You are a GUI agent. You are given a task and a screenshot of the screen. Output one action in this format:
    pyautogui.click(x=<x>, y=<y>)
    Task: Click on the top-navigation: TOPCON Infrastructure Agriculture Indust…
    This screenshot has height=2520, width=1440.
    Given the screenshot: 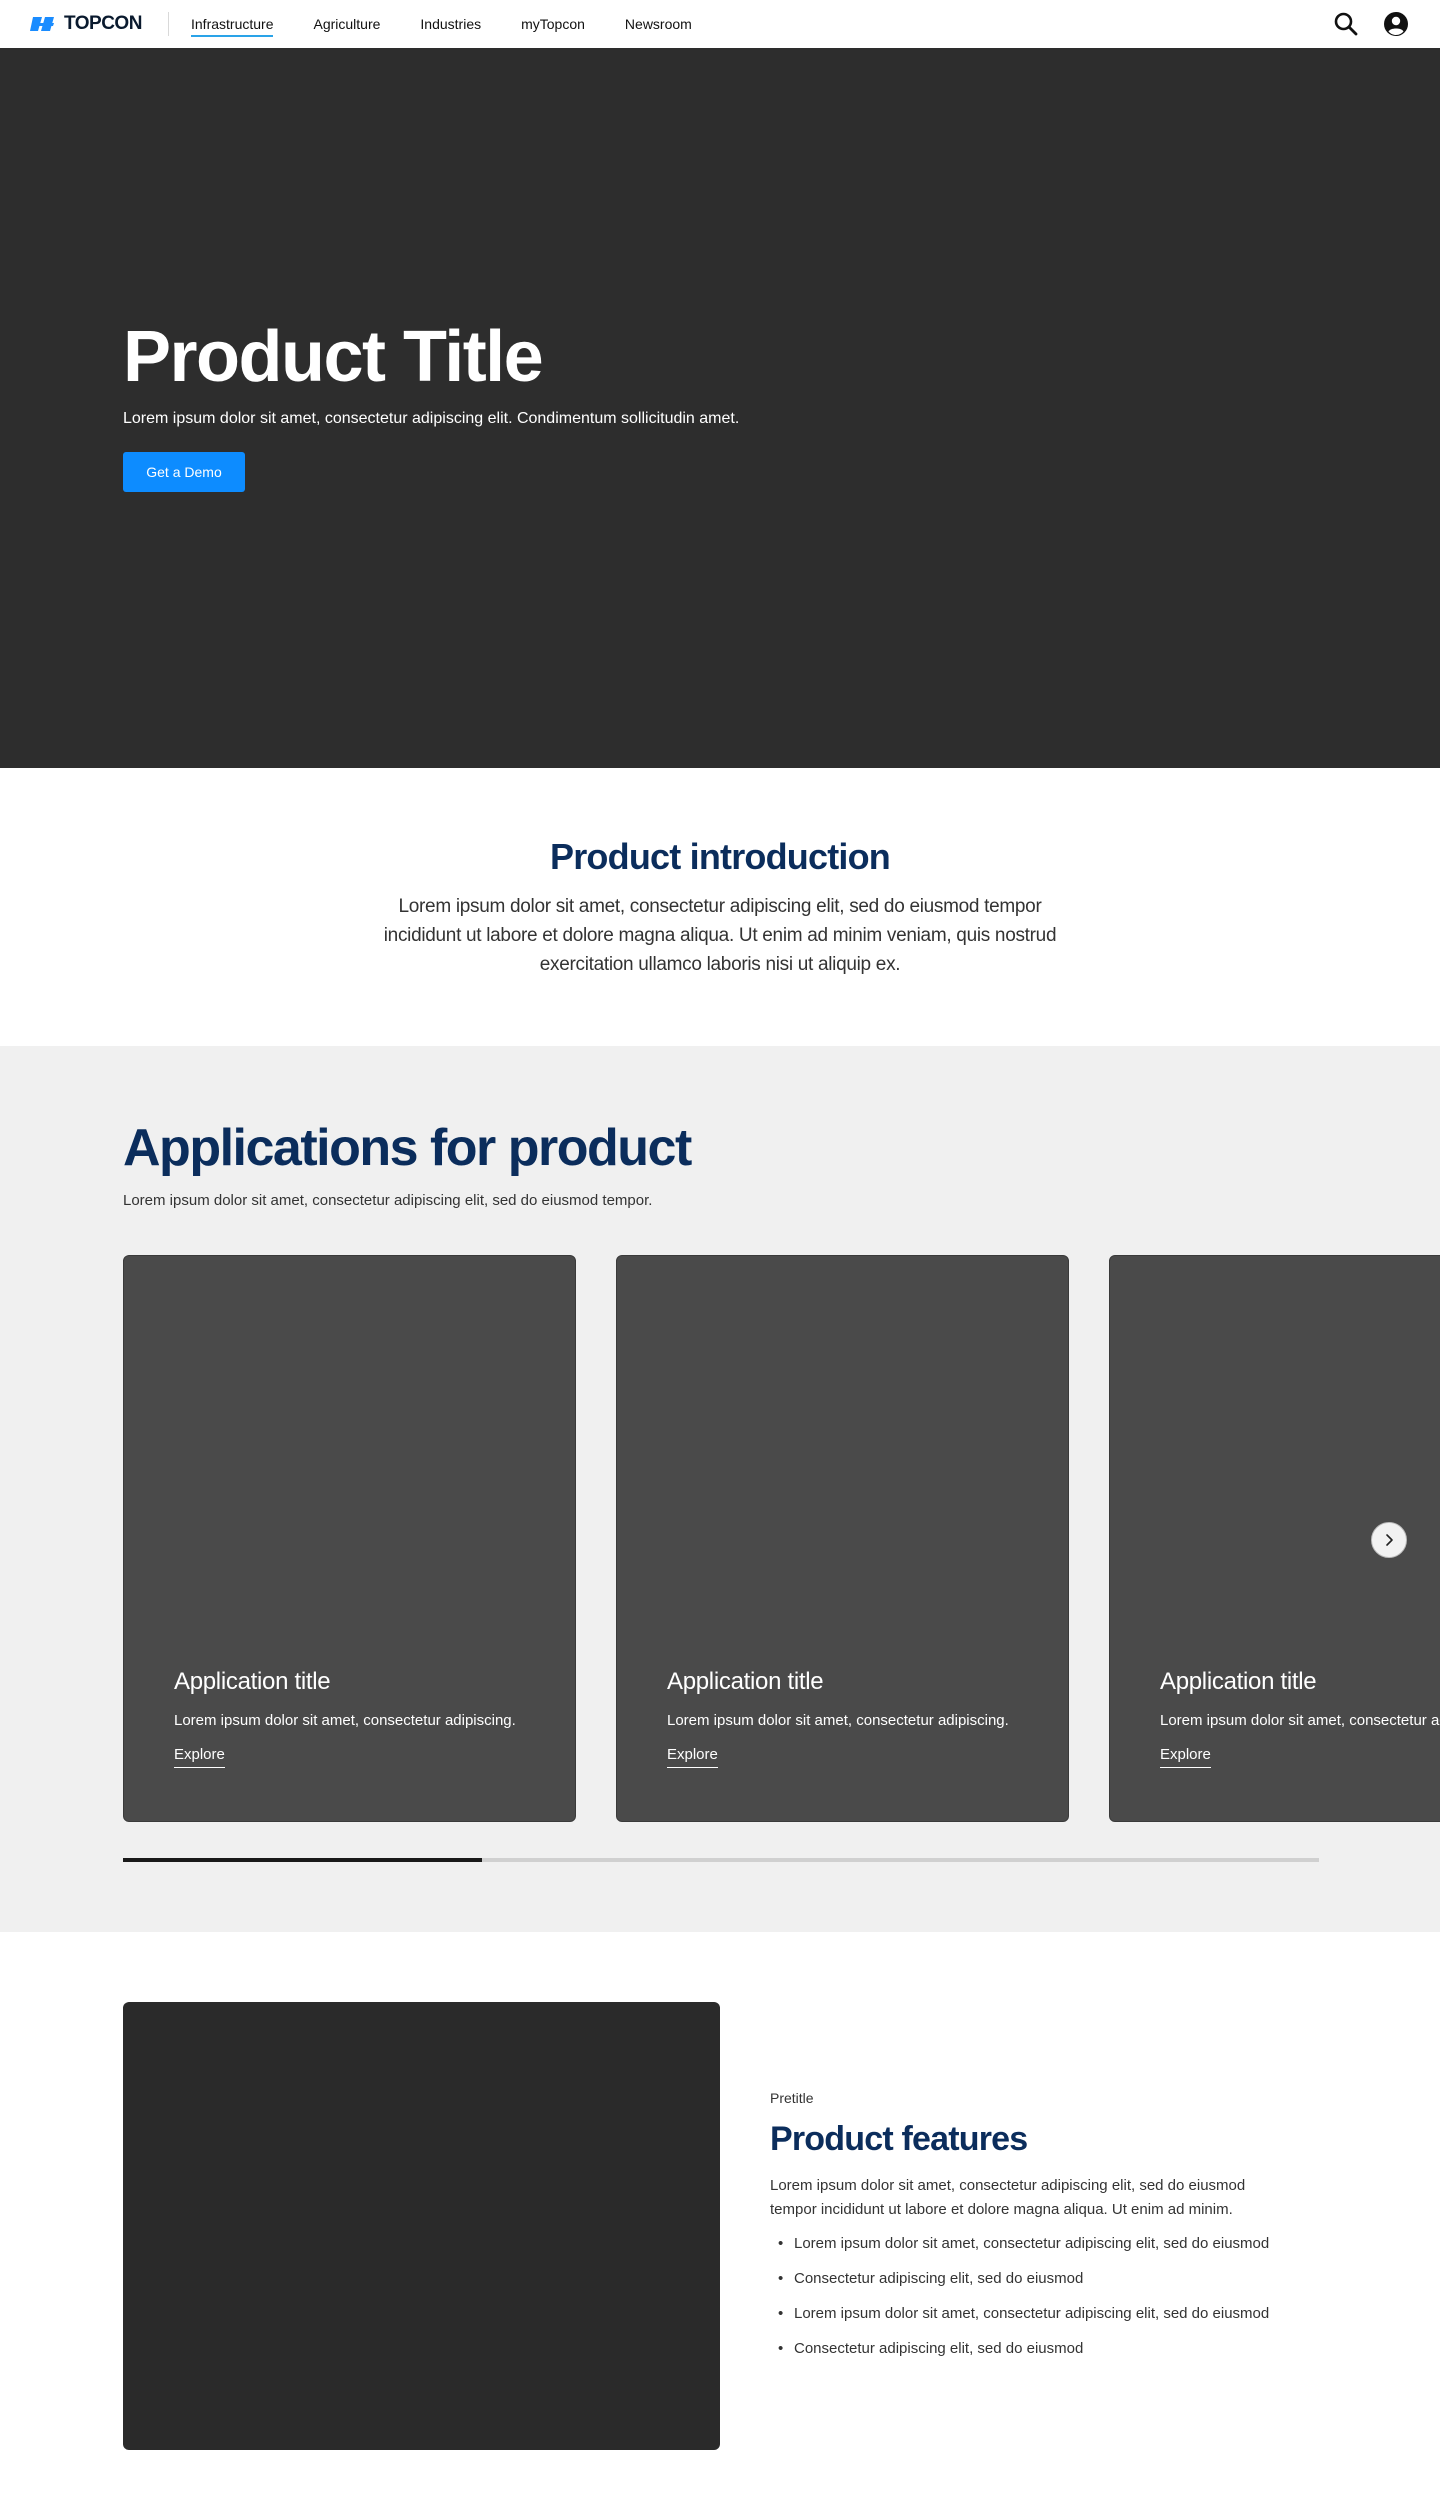 What is the action you would take?
    pyautogui.click(x=720, y=24)
    